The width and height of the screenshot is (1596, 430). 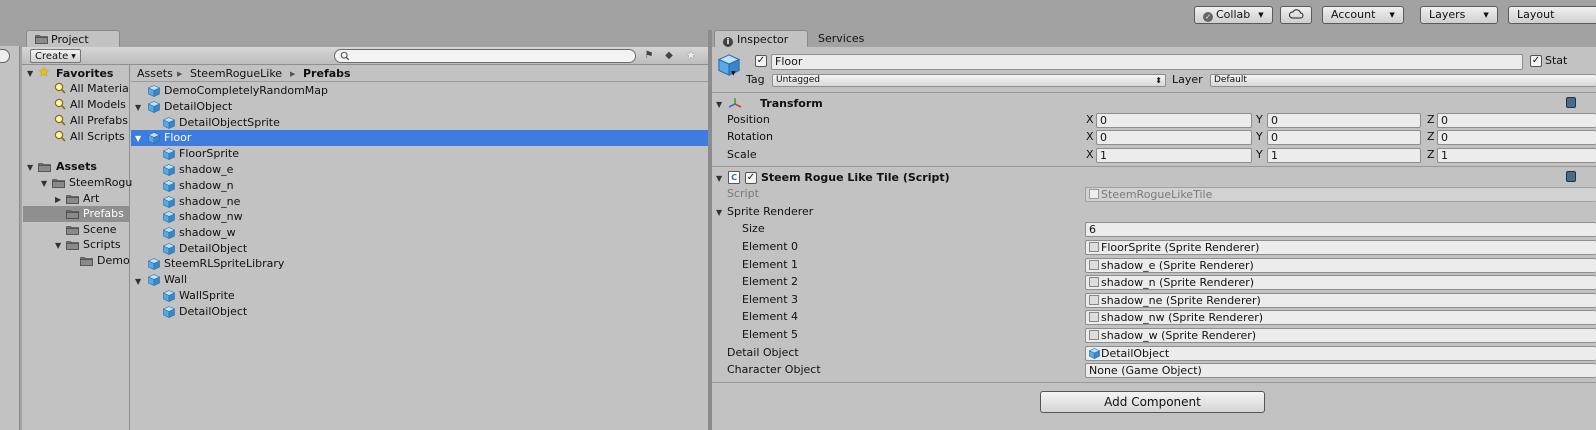 What do you see at coordinates (761, 61) in the screenshot?
I see `active-checkbox: ✓` at bounding box center [761, 61].